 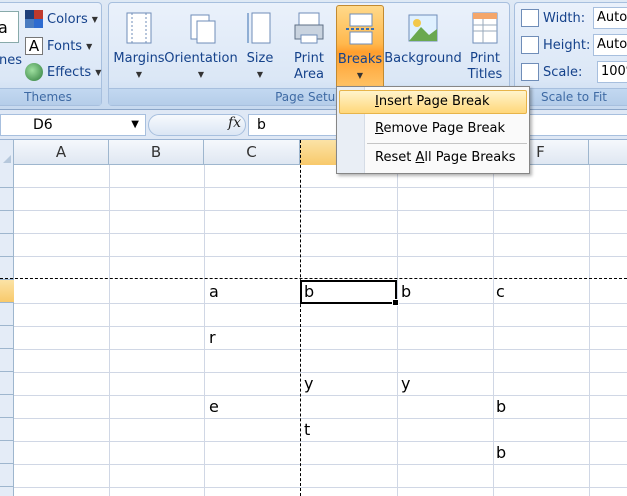 I want to click on column-headers: A B C D E F, so click(x=313, y=152).